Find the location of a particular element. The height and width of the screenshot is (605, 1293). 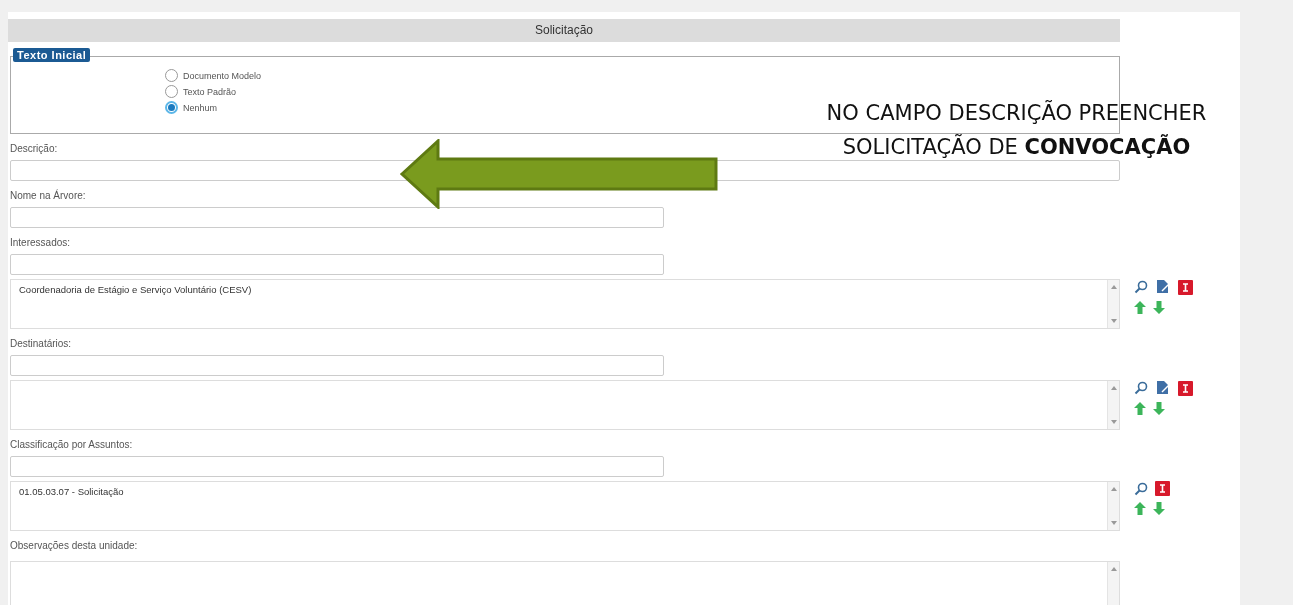

group-legend: Texto Inicial is located at coordinates (52, 55).